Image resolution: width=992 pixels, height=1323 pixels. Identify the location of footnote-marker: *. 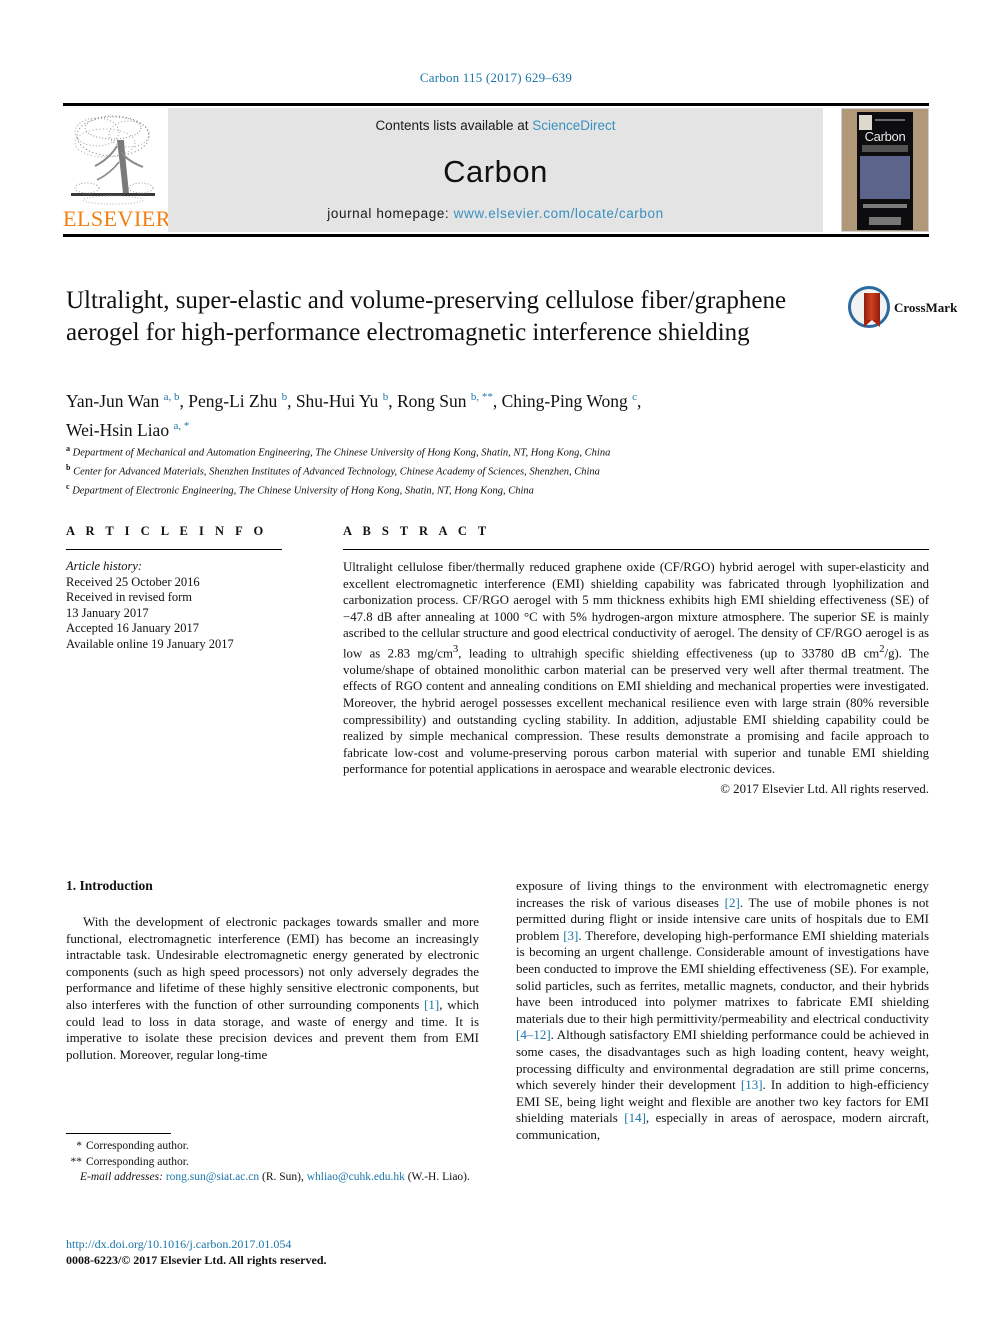
(79, 1146).